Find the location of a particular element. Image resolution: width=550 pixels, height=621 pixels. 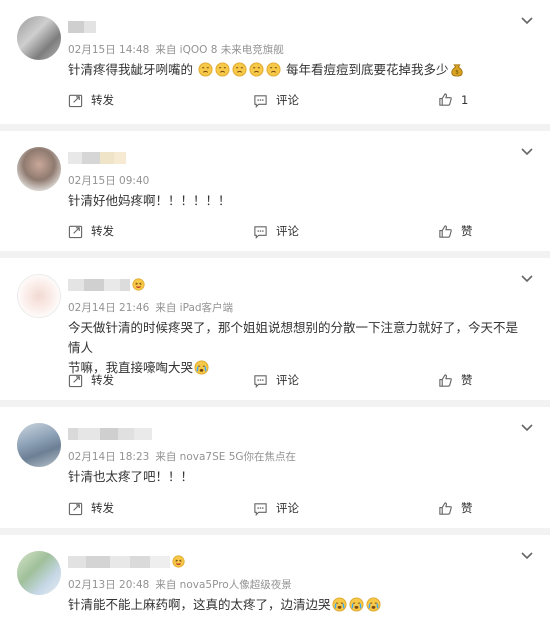

comment-text: 针清疼得我龇牙咧嘴的 每年看痘痘到底要花掉我多少 $ is located at coordinates (280, 71).